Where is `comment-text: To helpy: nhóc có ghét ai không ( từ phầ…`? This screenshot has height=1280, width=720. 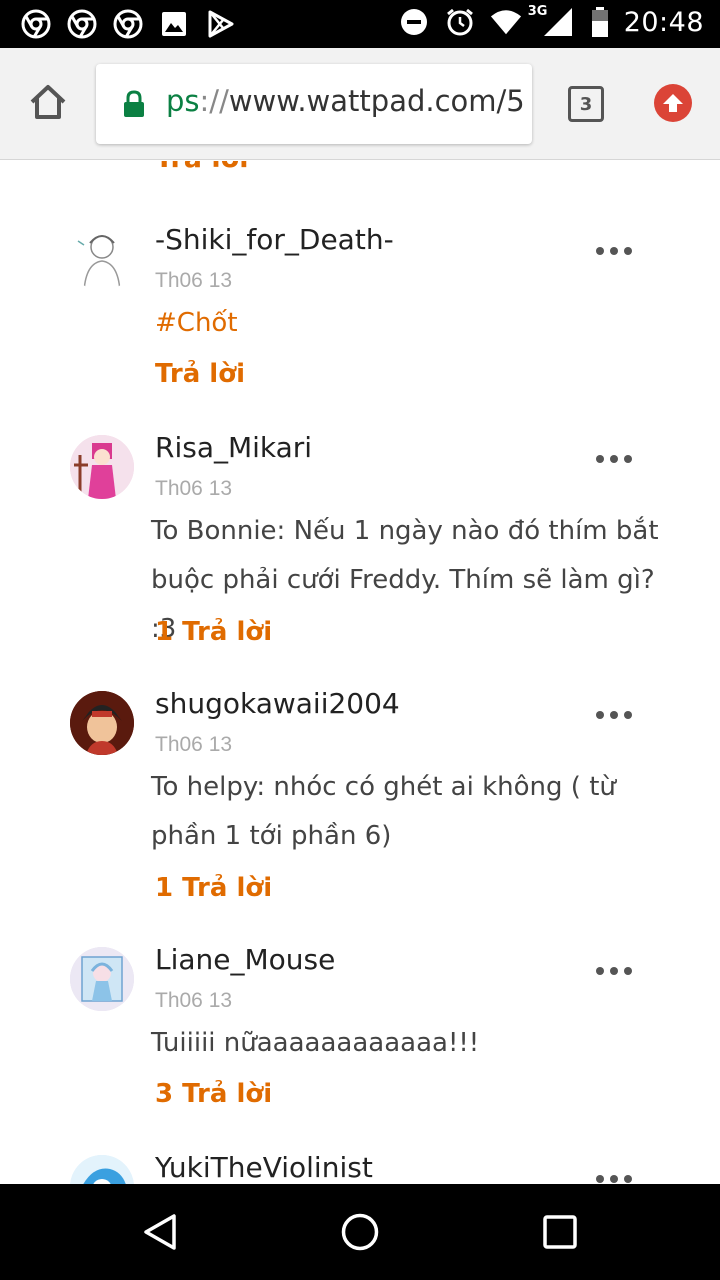 comment-text: To helpy: nhóc có ghét ai không ( từ phầ… is located at coordinates (383, 811).